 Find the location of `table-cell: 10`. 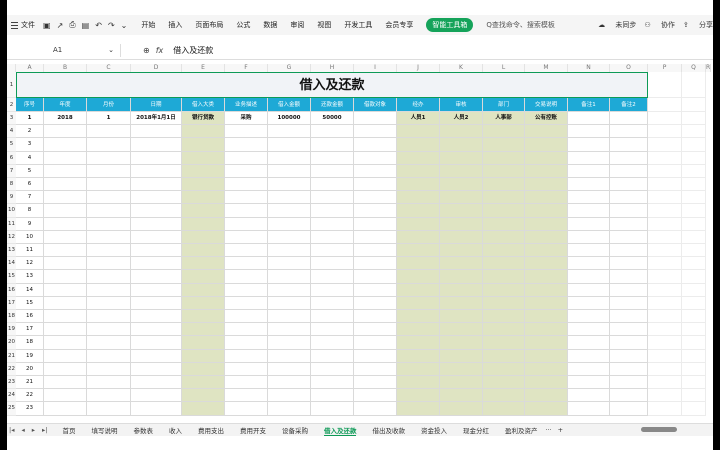

table-cell: 10 is located at coordinates (30, 237).